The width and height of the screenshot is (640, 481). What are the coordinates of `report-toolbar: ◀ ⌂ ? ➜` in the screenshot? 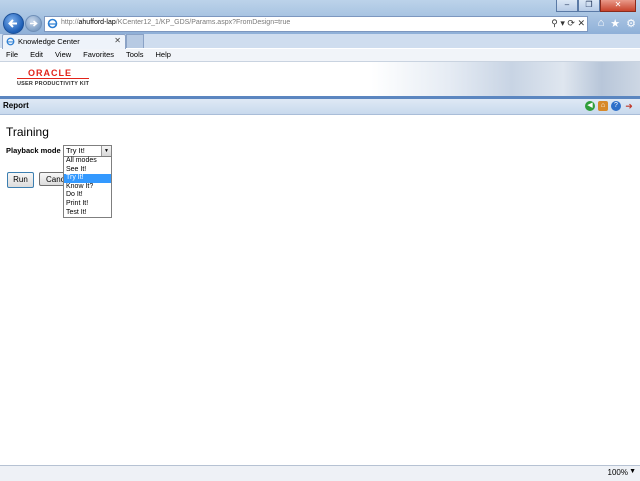 It's located at (609, 106).